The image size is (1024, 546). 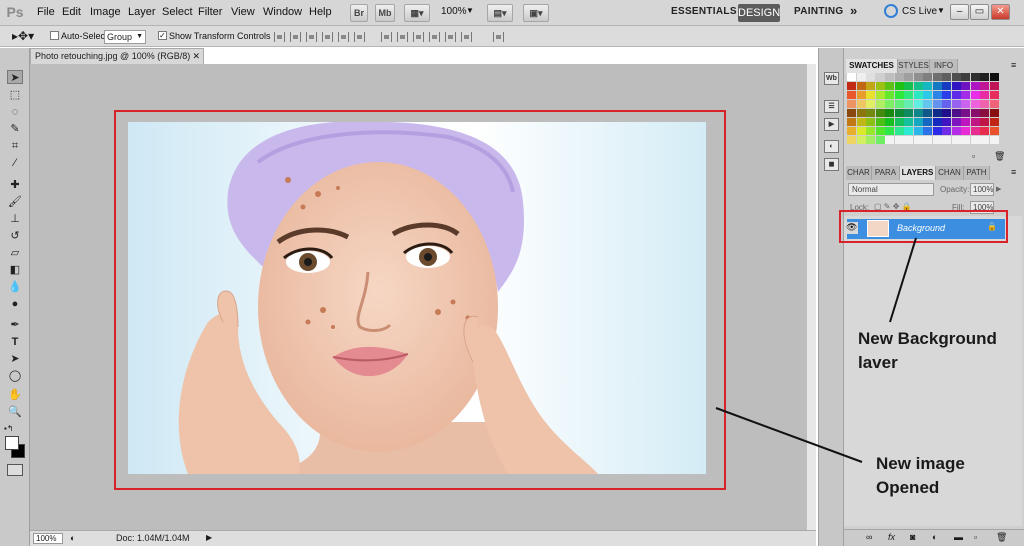 I want to click on image-annotation-arrow, so click(x=789, y=435).